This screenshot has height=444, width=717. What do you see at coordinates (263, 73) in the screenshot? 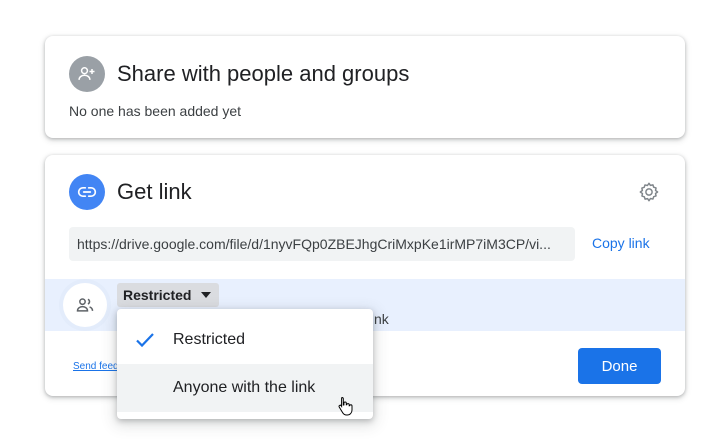
I see `share-title: Share with people and groups` at bounding box center [263, 73].